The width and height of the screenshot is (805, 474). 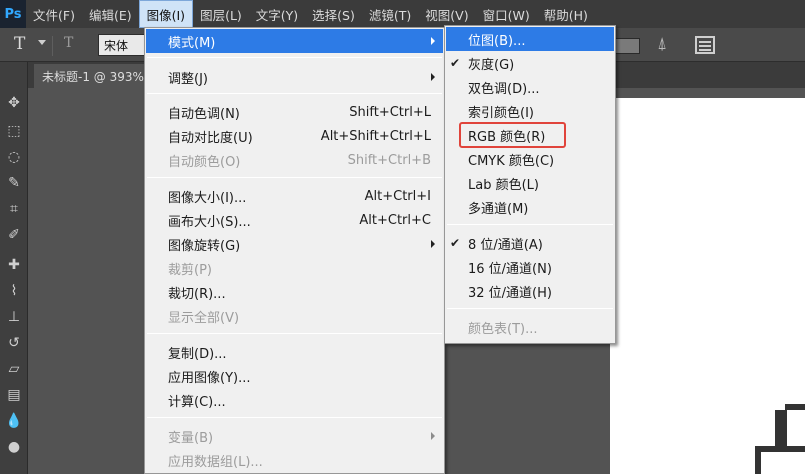 I want to click on mode-indexed-color: 索引颜色(I), so click(x=530, y=111).